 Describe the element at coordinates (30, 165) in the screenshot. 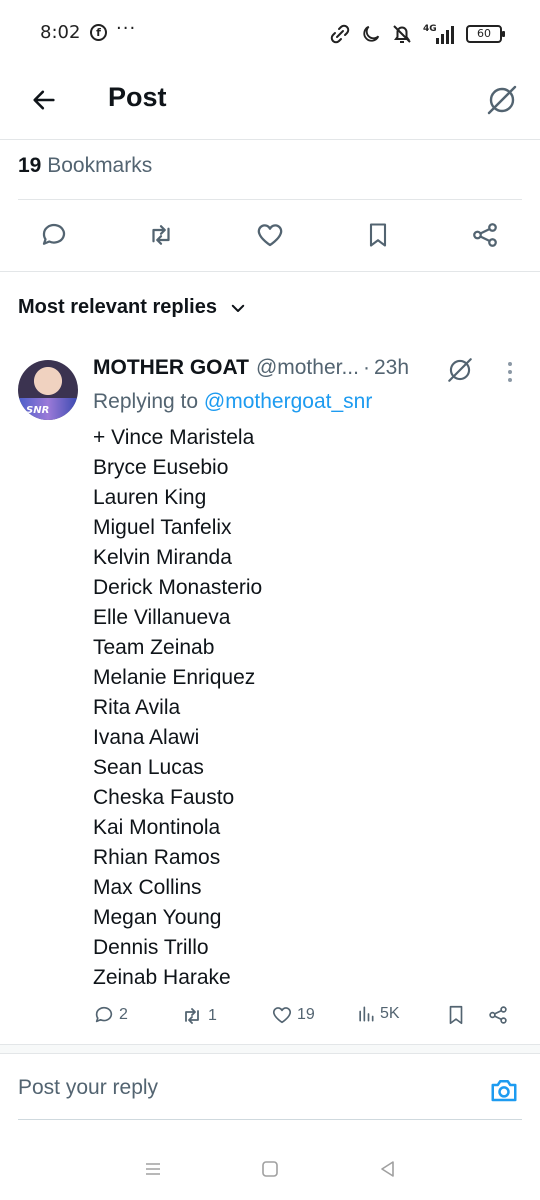

I see `bookmarks-number: 19` at that location.